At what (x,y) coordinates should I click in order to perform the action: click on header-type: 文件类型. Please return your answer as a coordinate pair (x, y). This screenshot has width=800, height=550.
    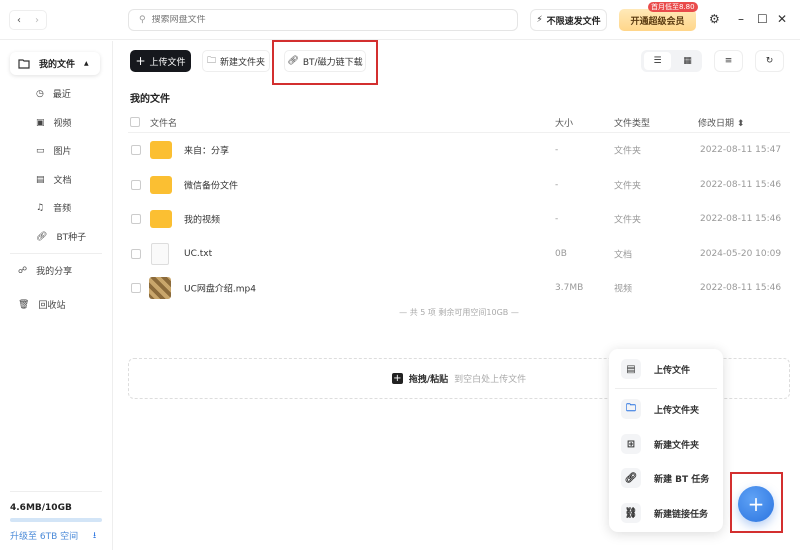
    Looking at the image, I should click on (632, 122).